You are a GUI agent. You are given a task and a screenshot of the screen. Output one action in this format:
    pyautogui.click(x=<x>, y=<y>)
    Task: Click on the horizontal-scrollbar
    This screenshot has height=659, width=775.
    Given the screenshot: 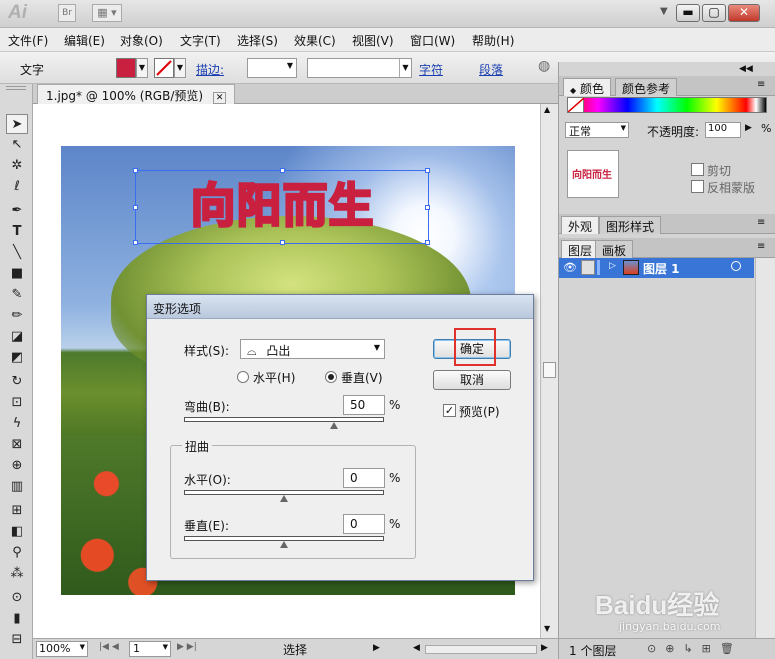 What is the action you would take?
    pyautogui.click(x=481, y=649)
    